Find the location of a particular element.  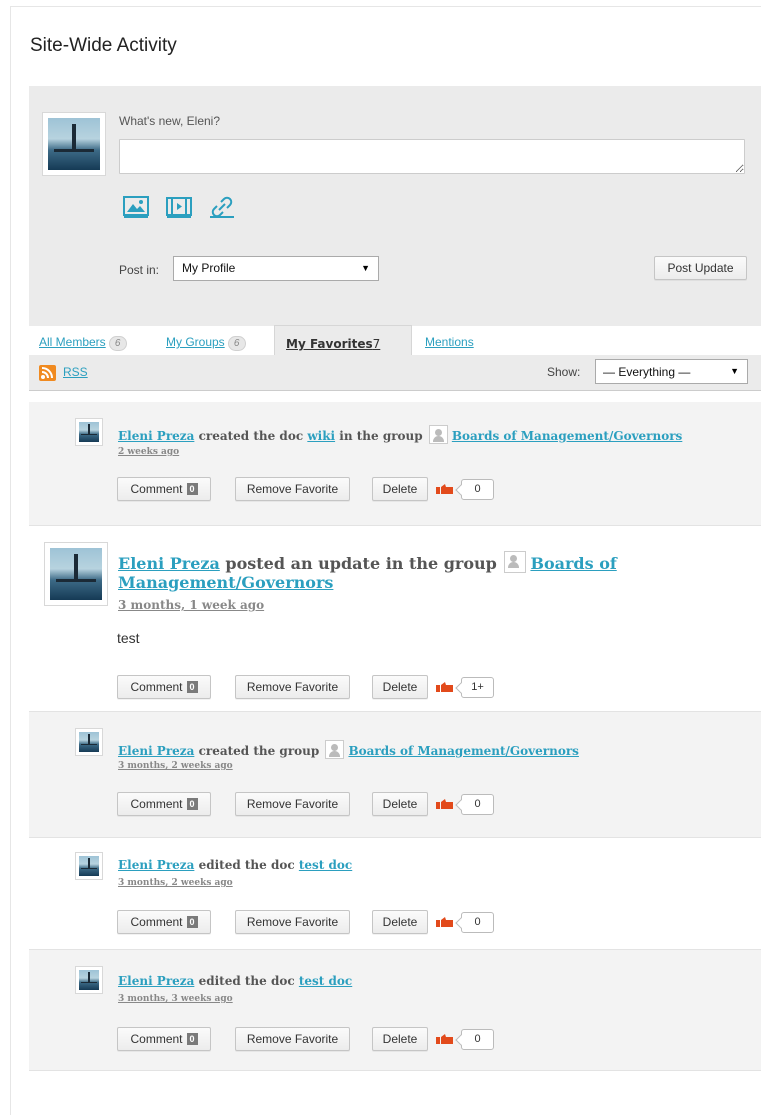

video-icon is located at coordinates (179, 207).